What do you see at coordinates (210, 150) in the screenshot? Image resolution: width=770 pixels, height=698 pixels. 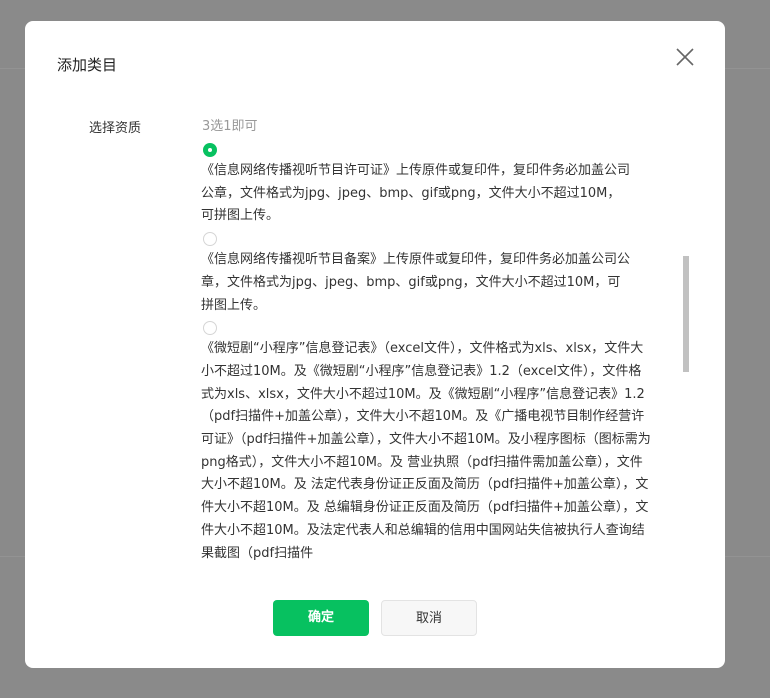 I see `radio-button-checked` at bounding box center [210, 150].